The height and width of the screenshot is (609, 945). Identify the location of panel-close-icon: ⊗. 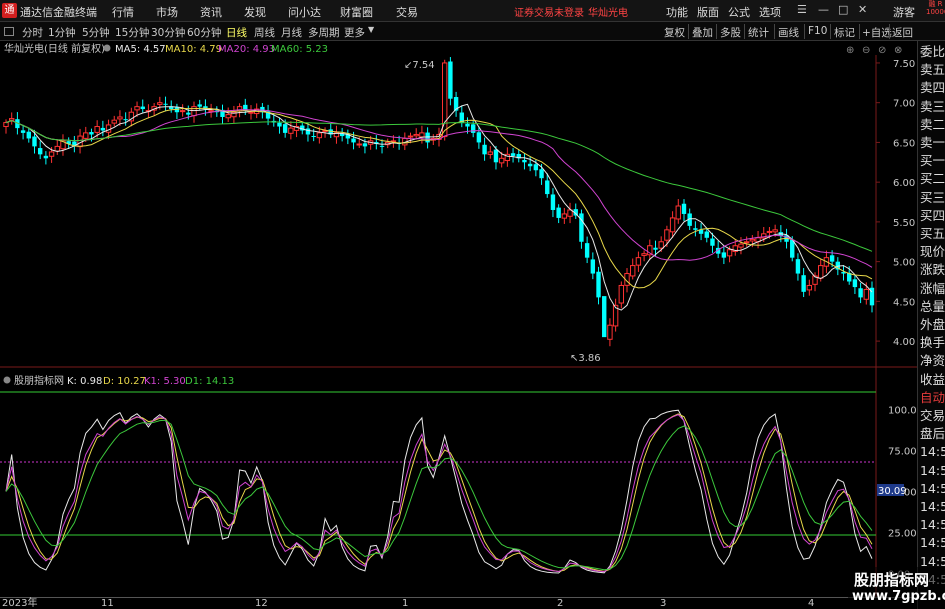
(898, 50).